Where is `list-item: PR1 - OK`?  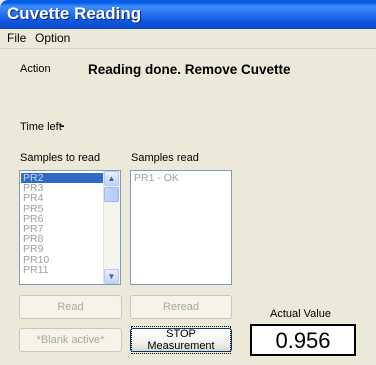 list-item: PR1 - OK is located at coordinates (181, 178).